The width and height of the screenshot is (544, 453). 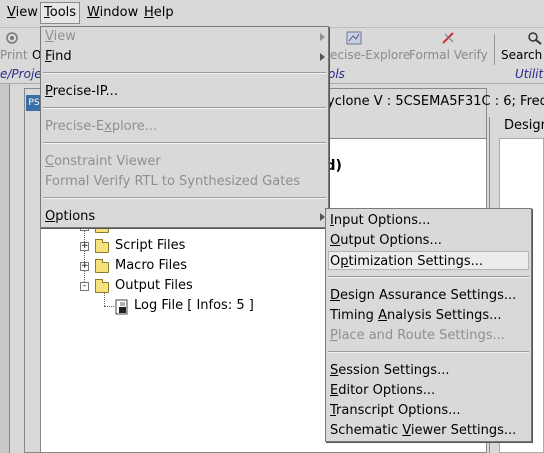 What do you see at coordinates (194, 305) in the screenshot?
I see `tree-item-log-file: Log File [ Infos: 5 ]` at bounding box center [194, 305].